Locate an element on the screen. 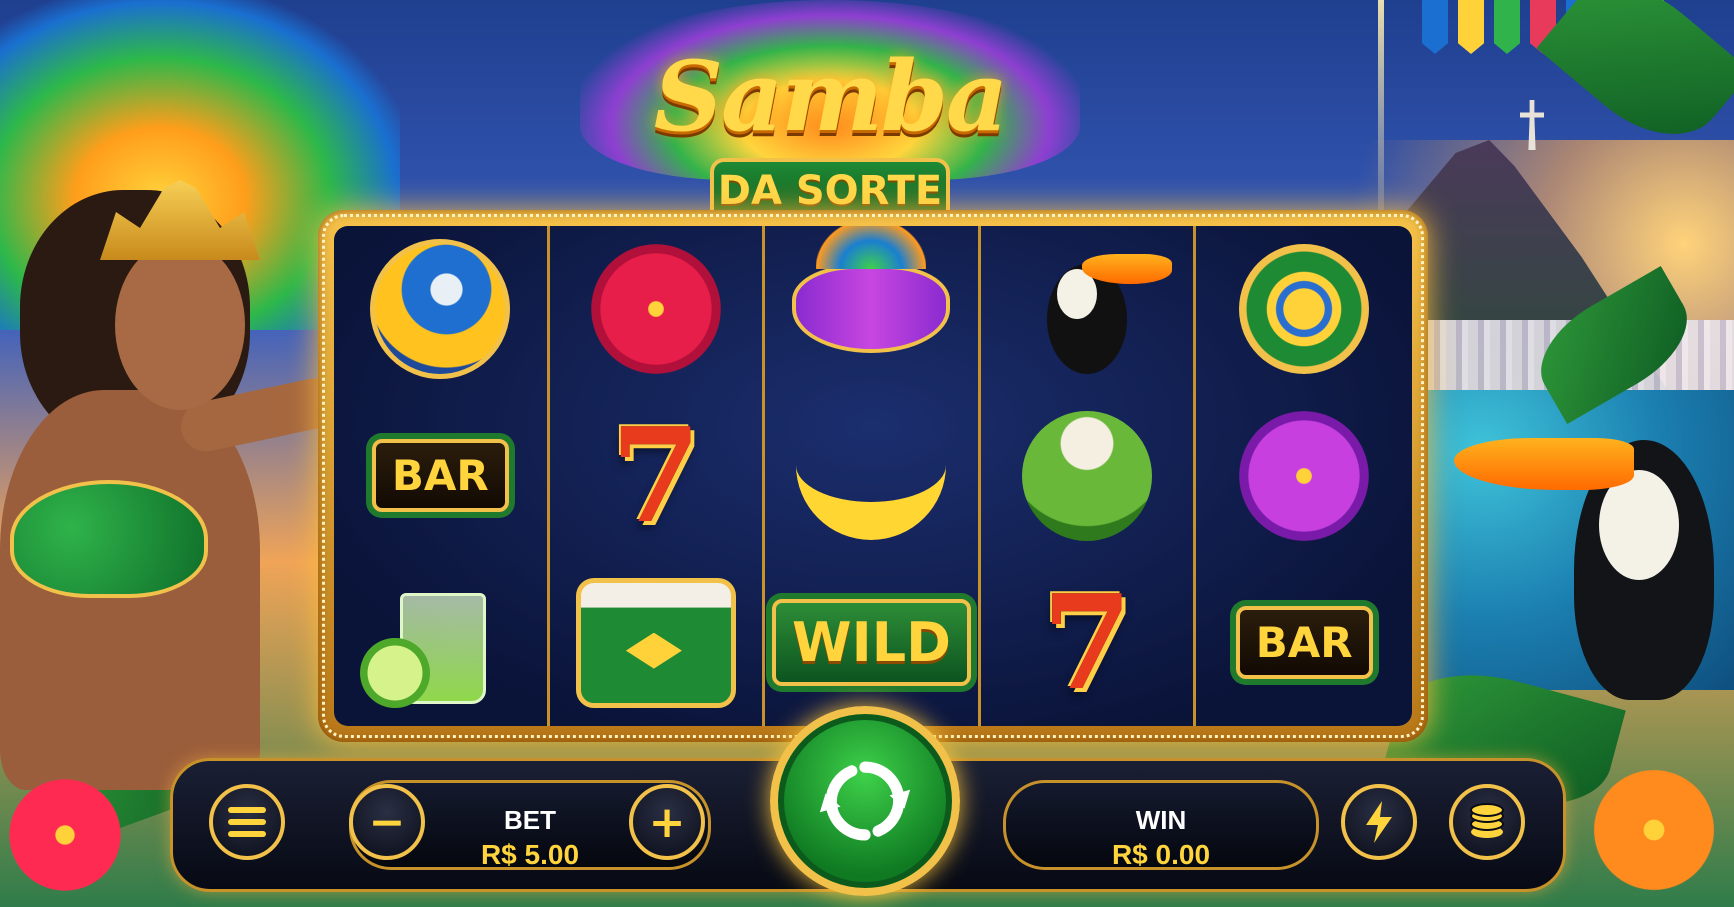  turbo-button is located at coordinates (1379, 822).